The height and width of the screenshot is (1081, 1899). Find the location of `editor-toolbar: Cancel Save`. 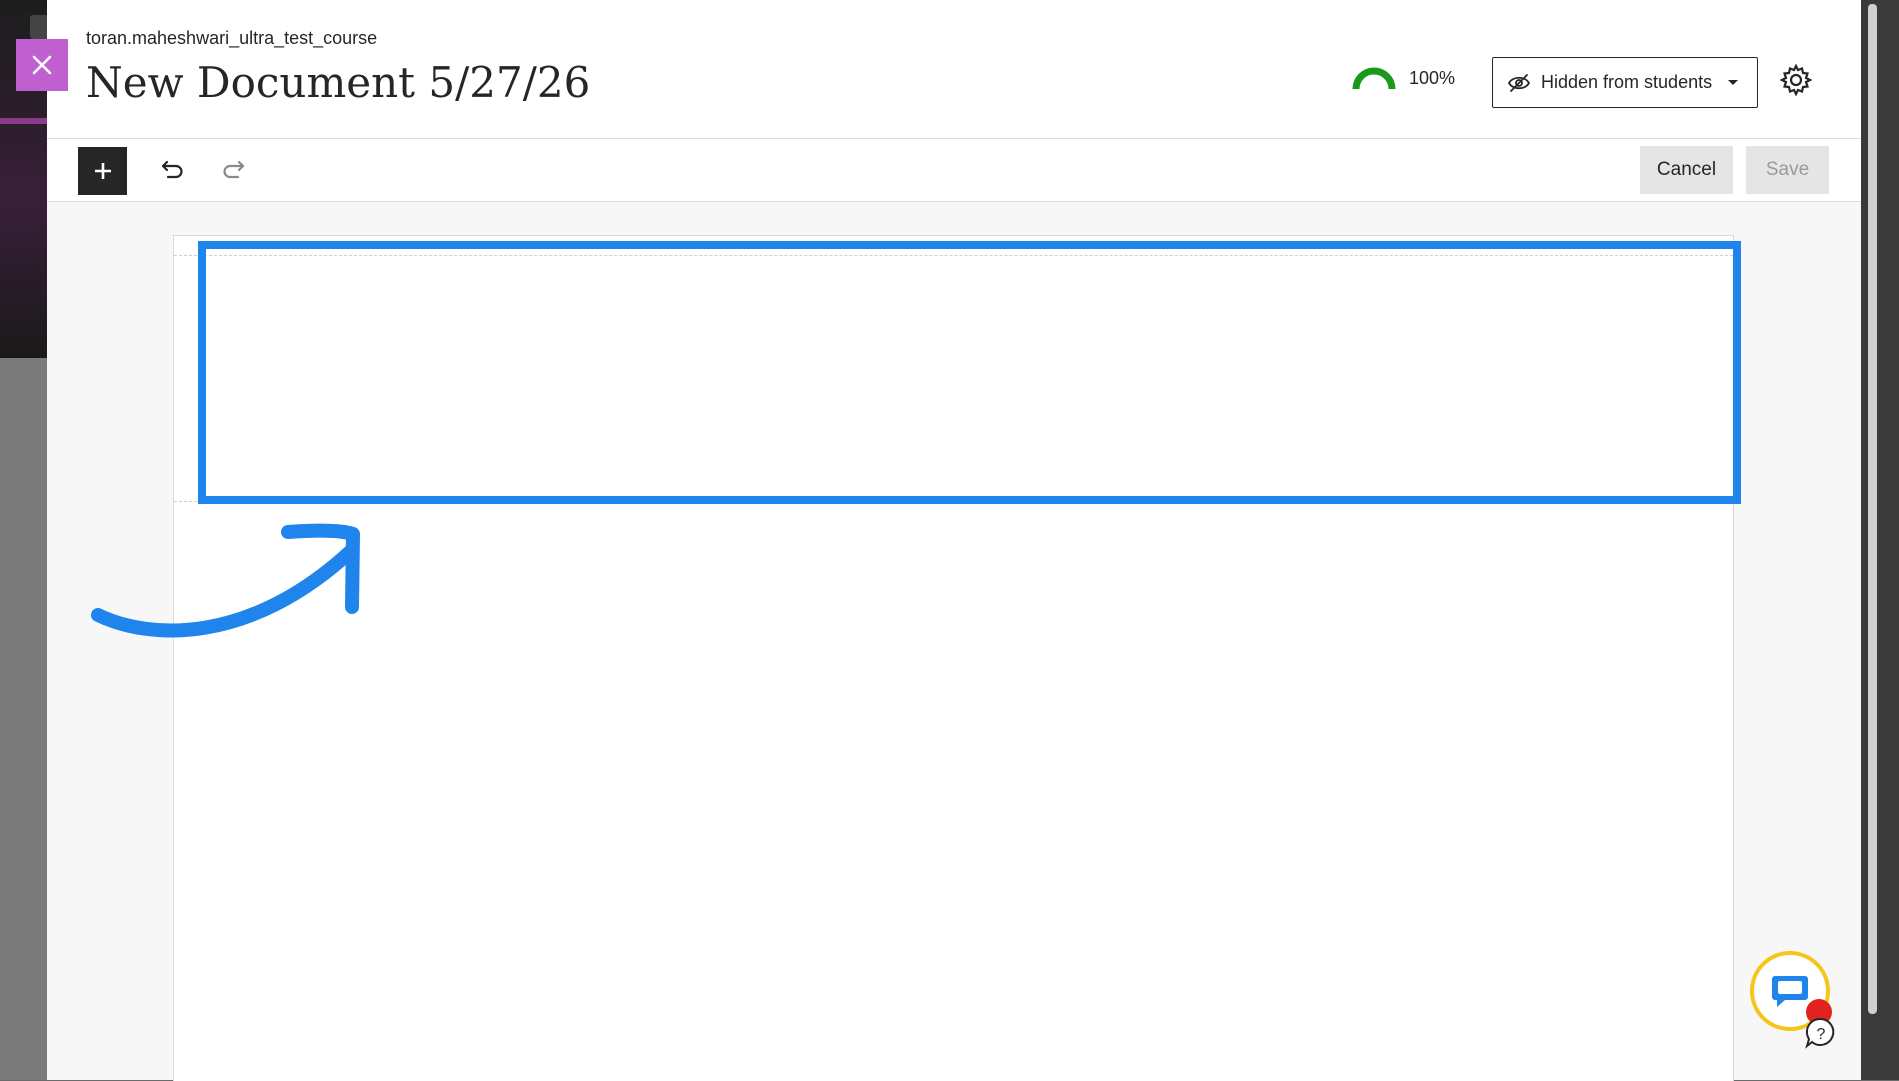

editor-toolbar: Cancel Save is located at coordinates (954, 170).